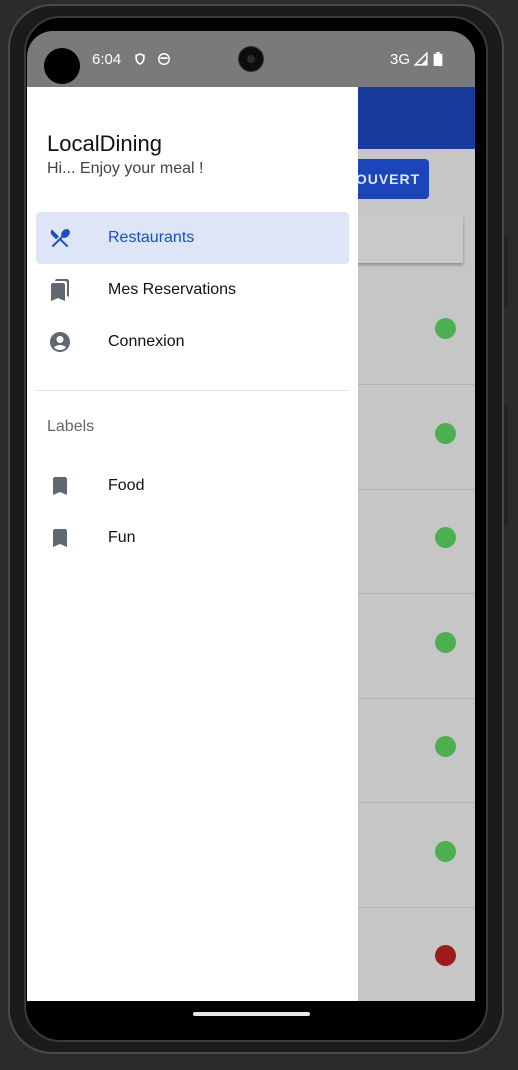 The width and height of the screenshot is (518, 1070). I want to click on status-bar: 6:04 3G, so click(251, 59).